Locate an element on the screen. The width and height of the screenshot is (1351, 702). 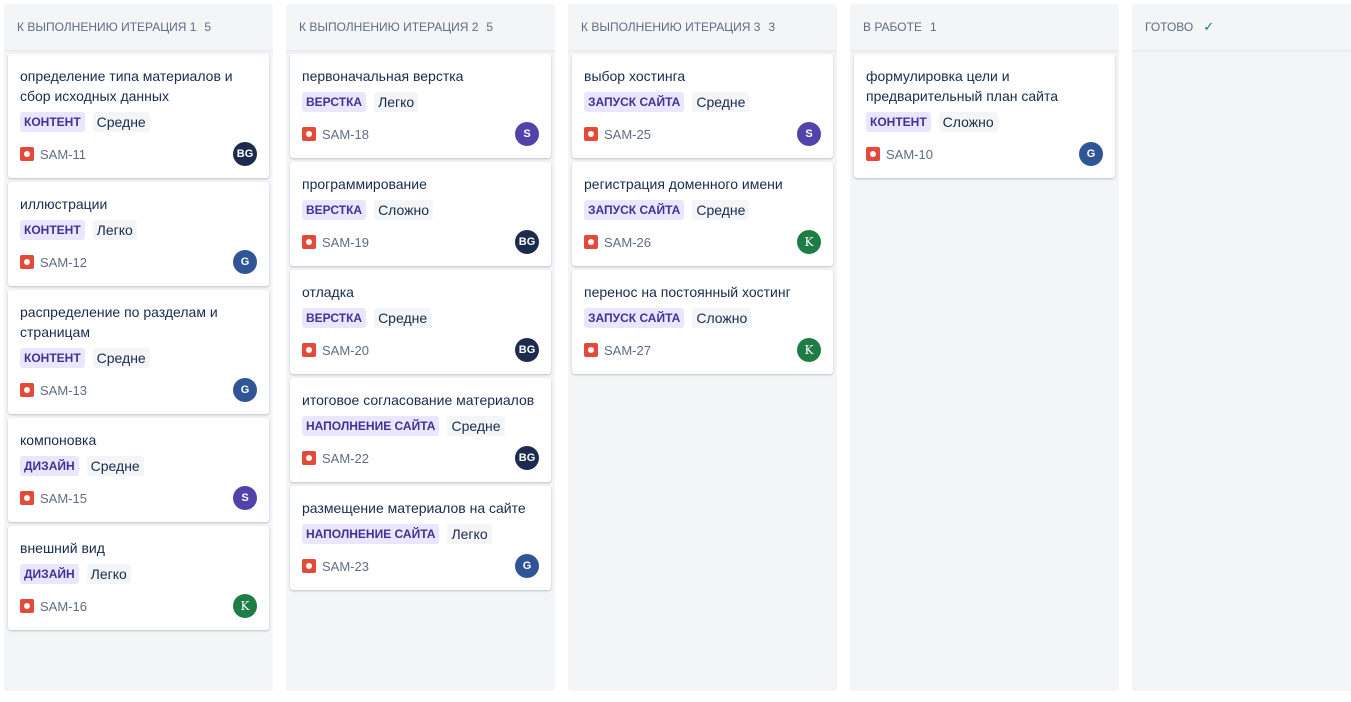
issue-key: SAM-27 is located at coordinates (627, 350).